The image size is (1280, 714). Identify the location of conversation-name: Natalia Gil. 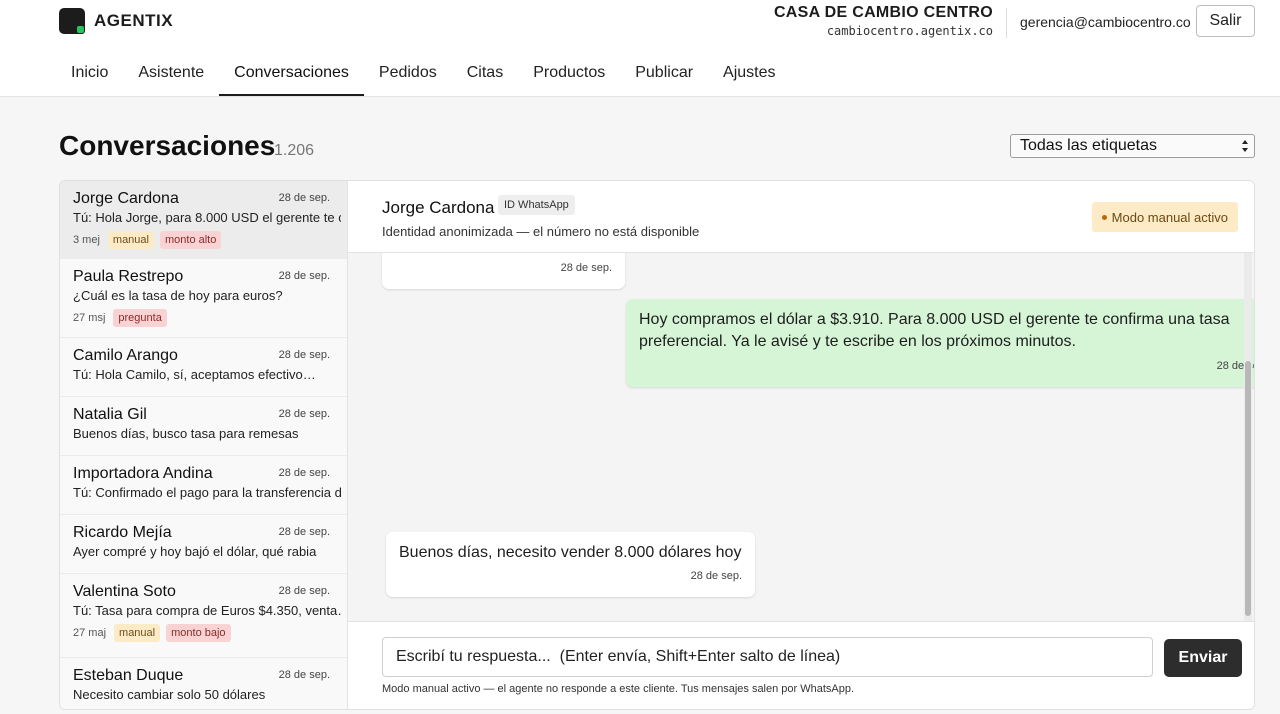
(110, 414).